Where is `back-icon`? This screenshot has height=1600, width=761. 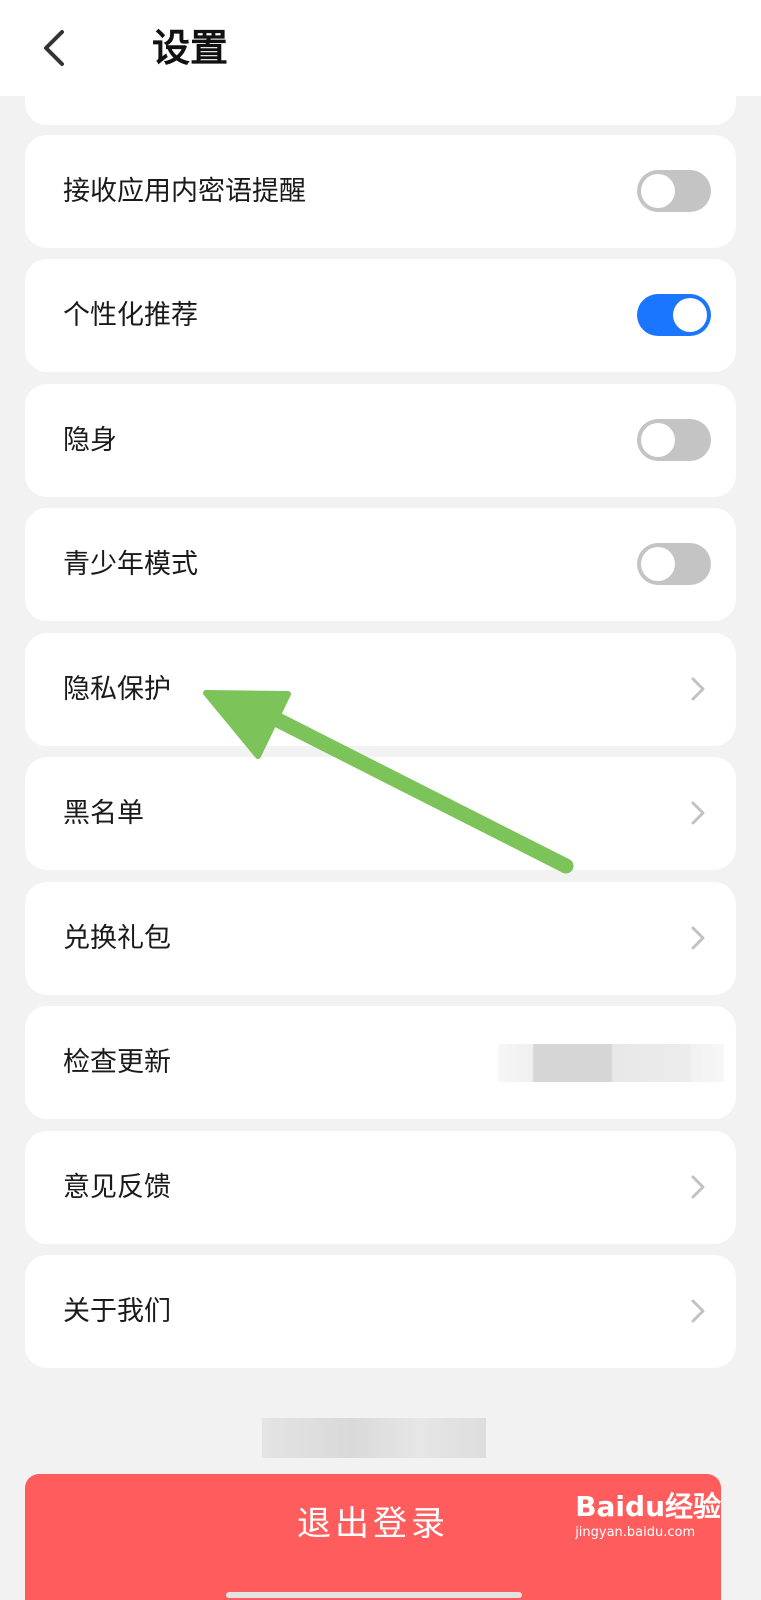
back-icon is located at coordinates (55, 48).